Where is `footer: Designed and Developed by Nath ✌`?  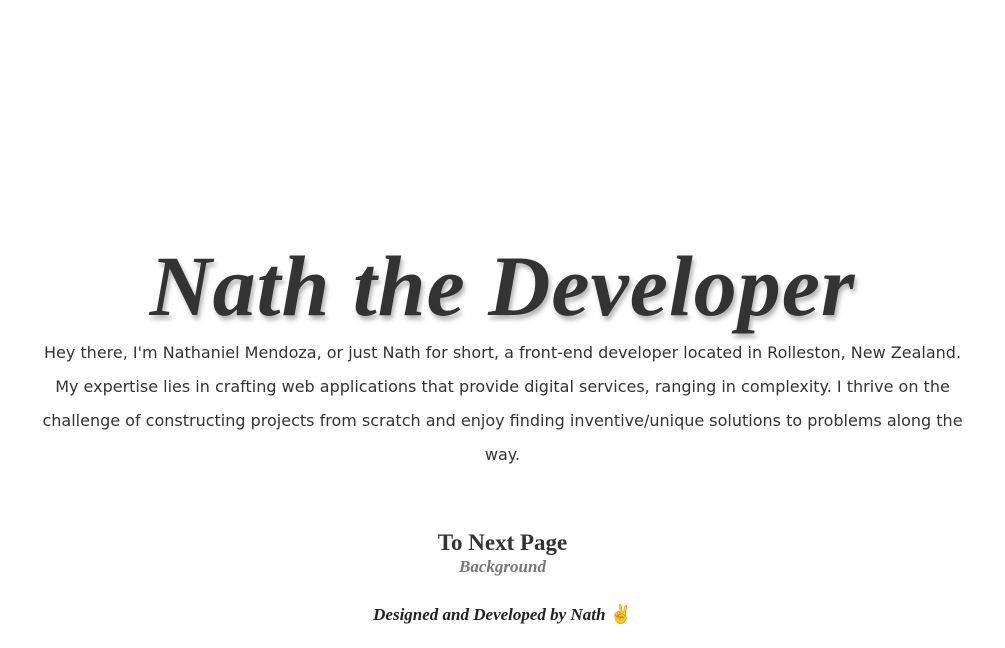
footer: Designed and Developed by Nath ✌ is located at coordinates (502, 614).